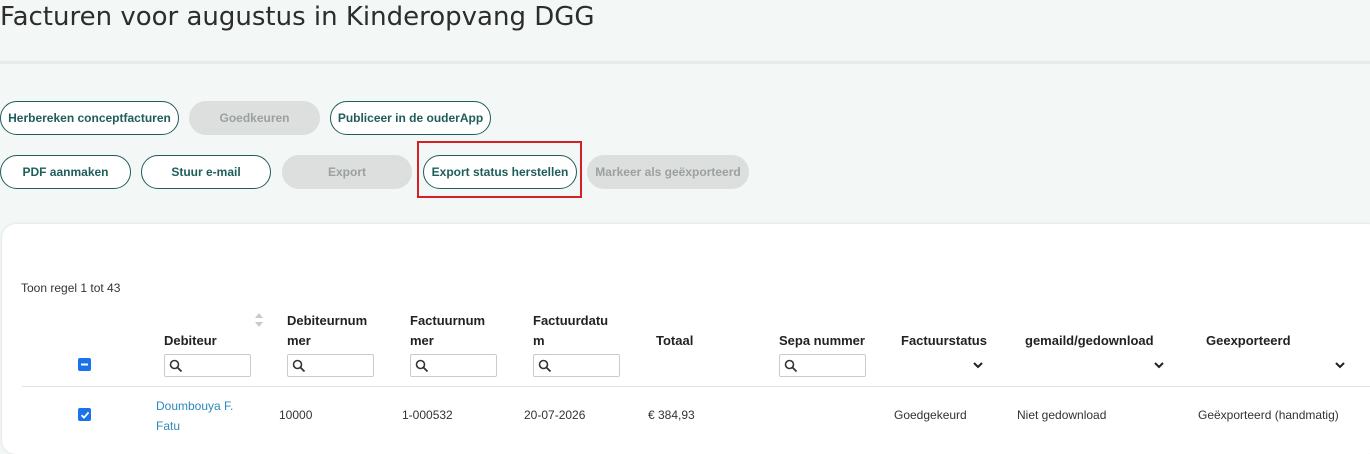 The width and height of the screenshot is (1370, 454). What do you see at coordinates (1062, 415) in the screenshot?
I see `cell-gemaild: Niet gedownload` at bounding box center [1062, 415].